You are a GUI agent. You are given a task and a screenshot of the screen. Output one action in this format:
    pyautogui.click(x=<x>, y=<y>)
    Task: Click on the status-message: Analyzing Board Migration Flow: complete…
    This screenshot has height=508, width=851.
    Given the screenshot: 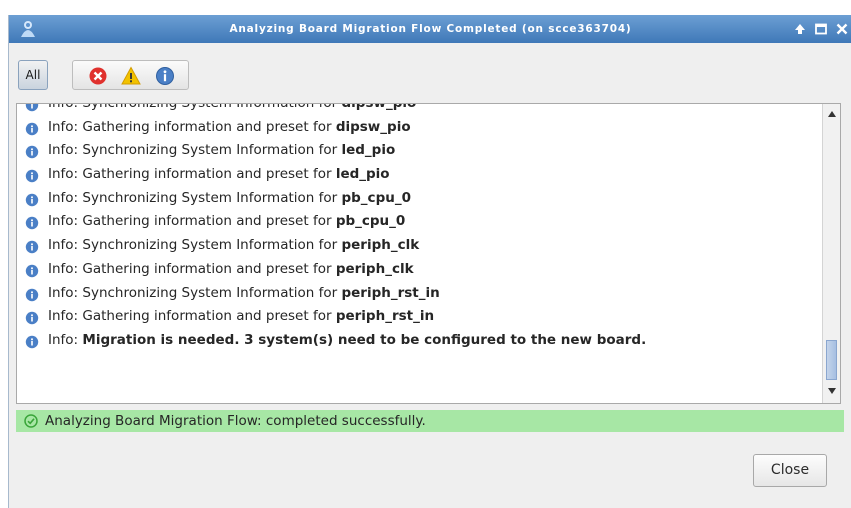 What is the action you would take?
    pyautogui.click(x=235, y=421)
    